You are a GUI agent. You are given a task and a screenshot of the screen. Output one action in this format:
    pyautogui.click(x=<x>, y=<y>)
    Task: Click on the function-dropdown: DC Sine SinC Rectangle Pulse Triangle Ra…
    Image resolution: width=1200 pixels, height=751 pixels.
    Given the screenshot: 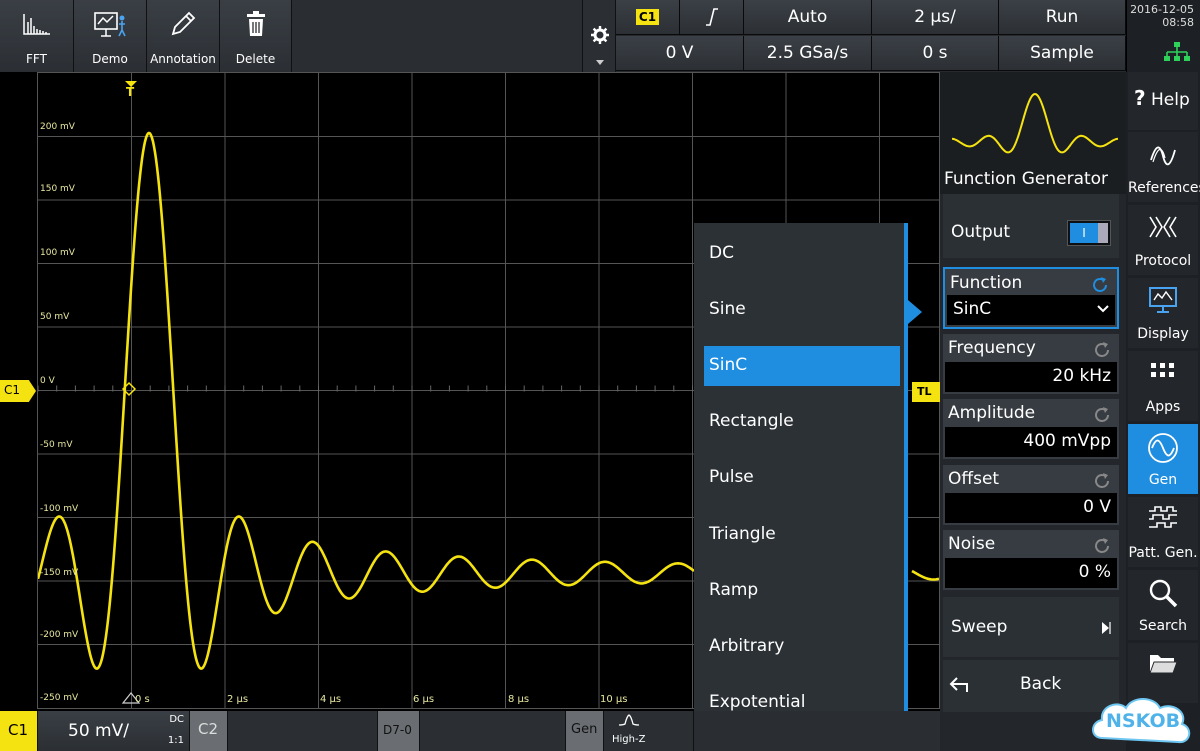 What is the action you would take?
    pyautogui.click(x=801, y=487)
    